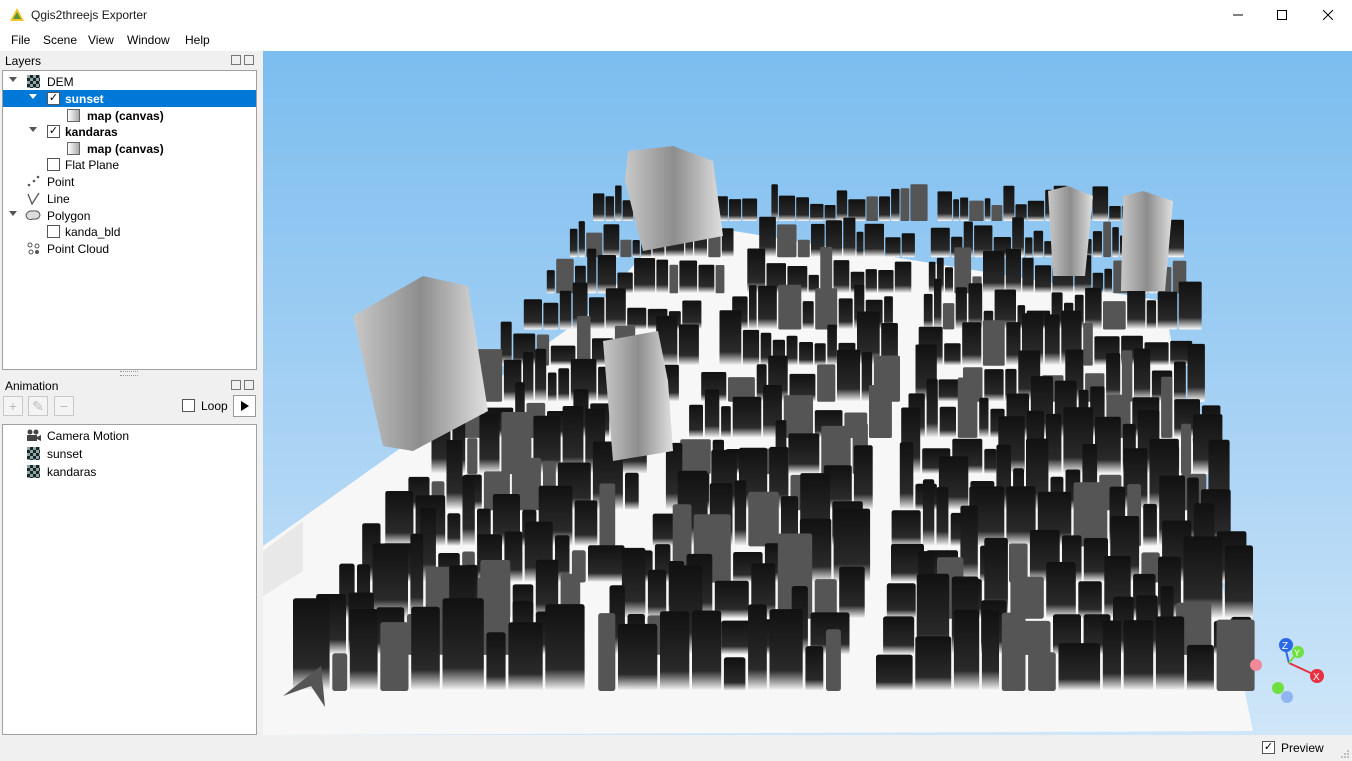  I want to click on loop-checkbox, so click(188, 405).